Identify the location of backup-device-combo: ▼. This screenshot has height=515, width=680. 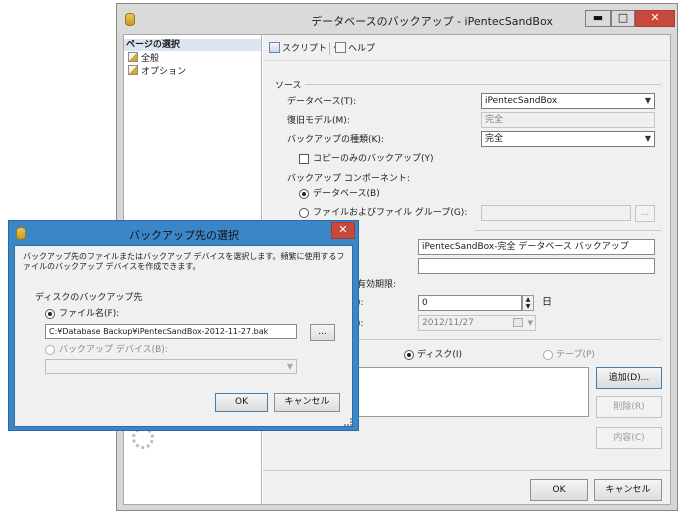
(171, 366).